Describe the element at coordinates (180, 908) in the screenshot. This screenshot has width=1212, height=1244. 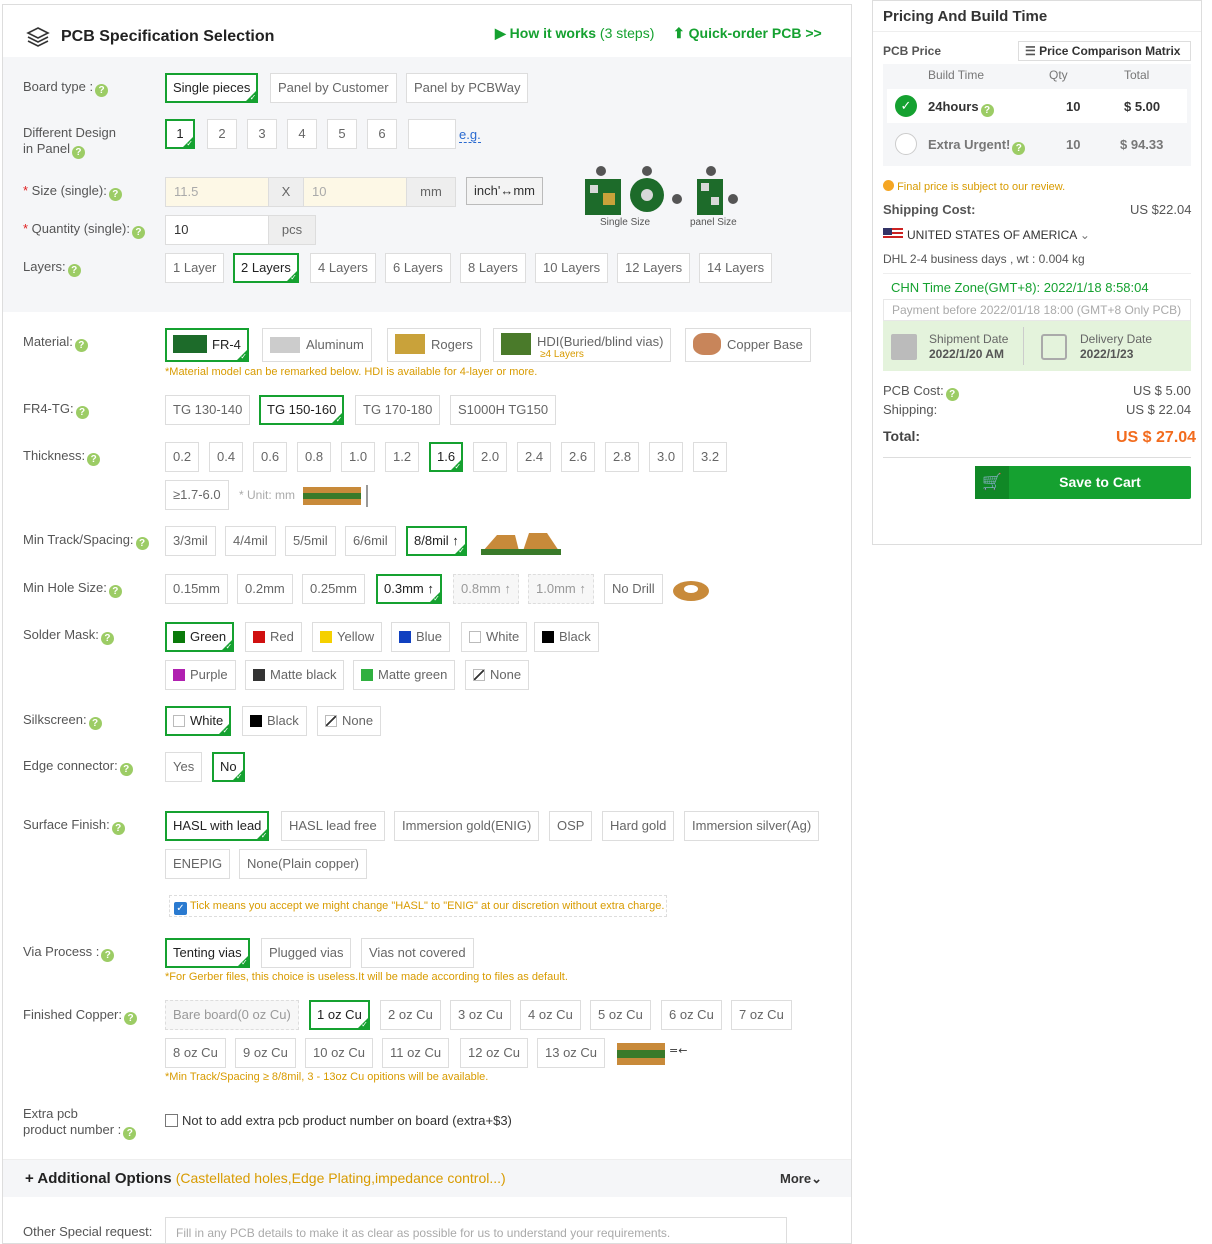
I see `checkbox-checked-icon: ✓` at that location.